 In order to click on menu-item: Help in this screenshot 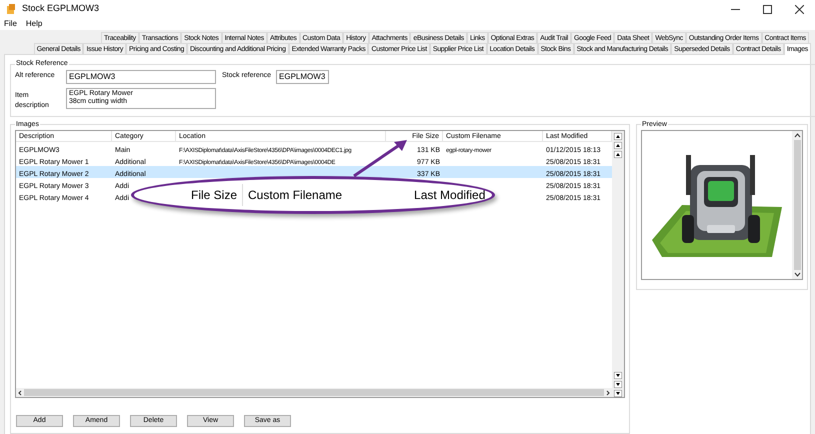, I will do `click(34, 24)`.